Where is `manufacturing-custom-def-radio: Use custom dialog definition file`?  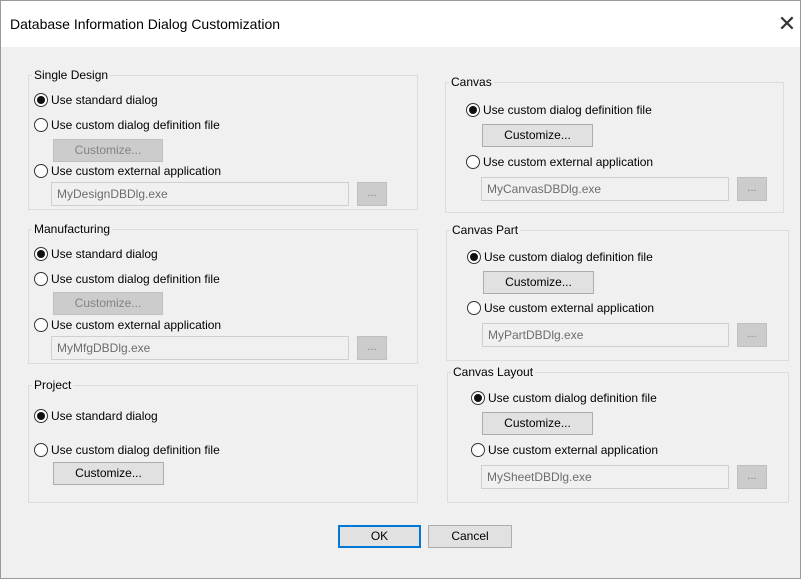 manufacturing-custom-def-radio: Use custom dialog definition file is located at coordinates (127, 279).